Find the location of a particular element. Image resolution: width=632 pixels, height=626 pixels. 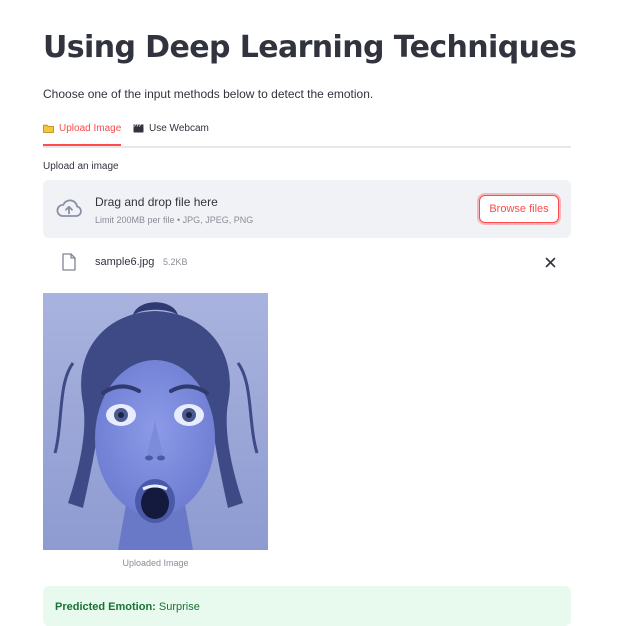

prediction-alert: Predicted Emotion: Surprise is located at coordinates (307, 606).